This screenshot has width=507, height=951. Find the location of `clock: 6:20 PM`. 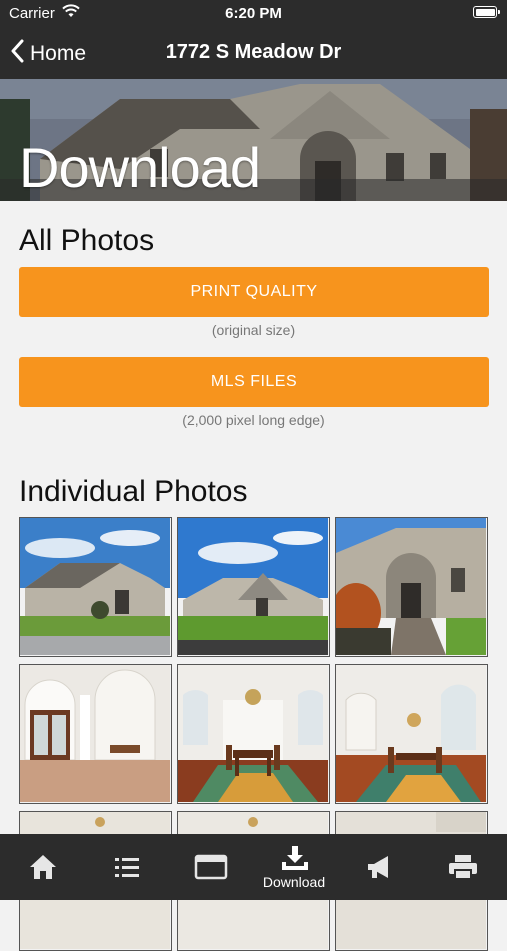

clock: 6:20 PM is located at coordinates (253, 13).